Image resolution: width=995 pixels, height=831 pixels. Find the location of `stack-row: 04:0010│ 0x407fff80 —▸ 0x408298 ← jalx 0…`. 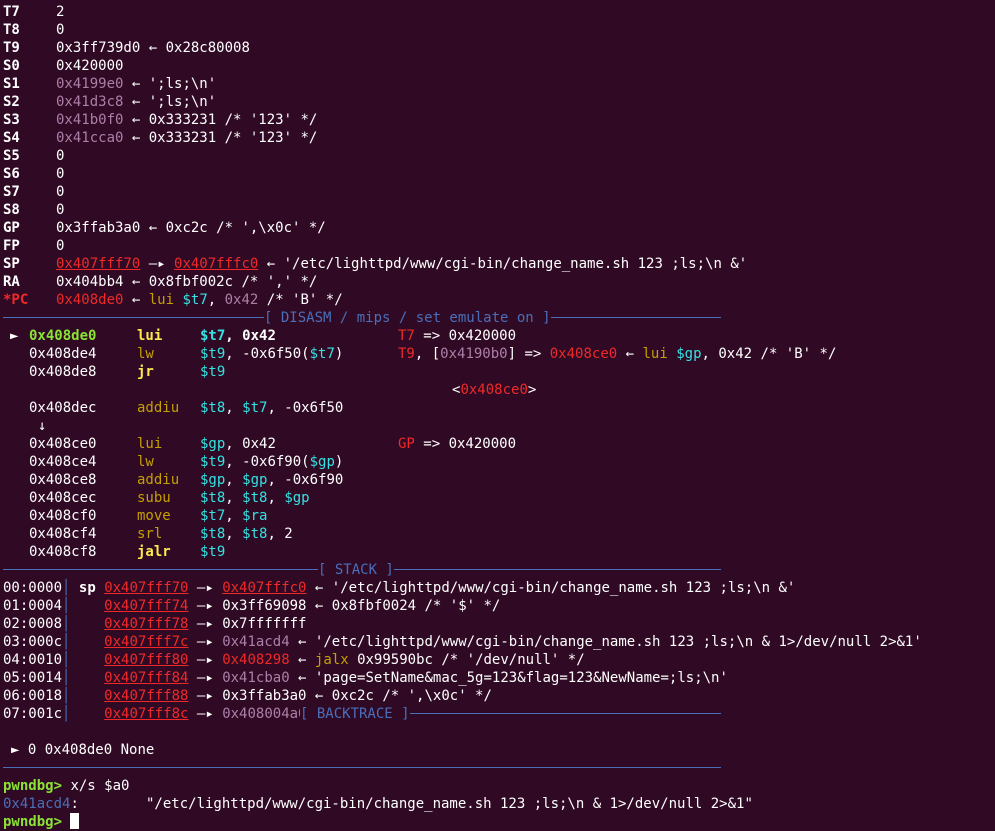

stack-row: 04:0010│ 0x407fff80 —▸ 0x408298 ← jalx 0… is located at coordinates (294, 660).